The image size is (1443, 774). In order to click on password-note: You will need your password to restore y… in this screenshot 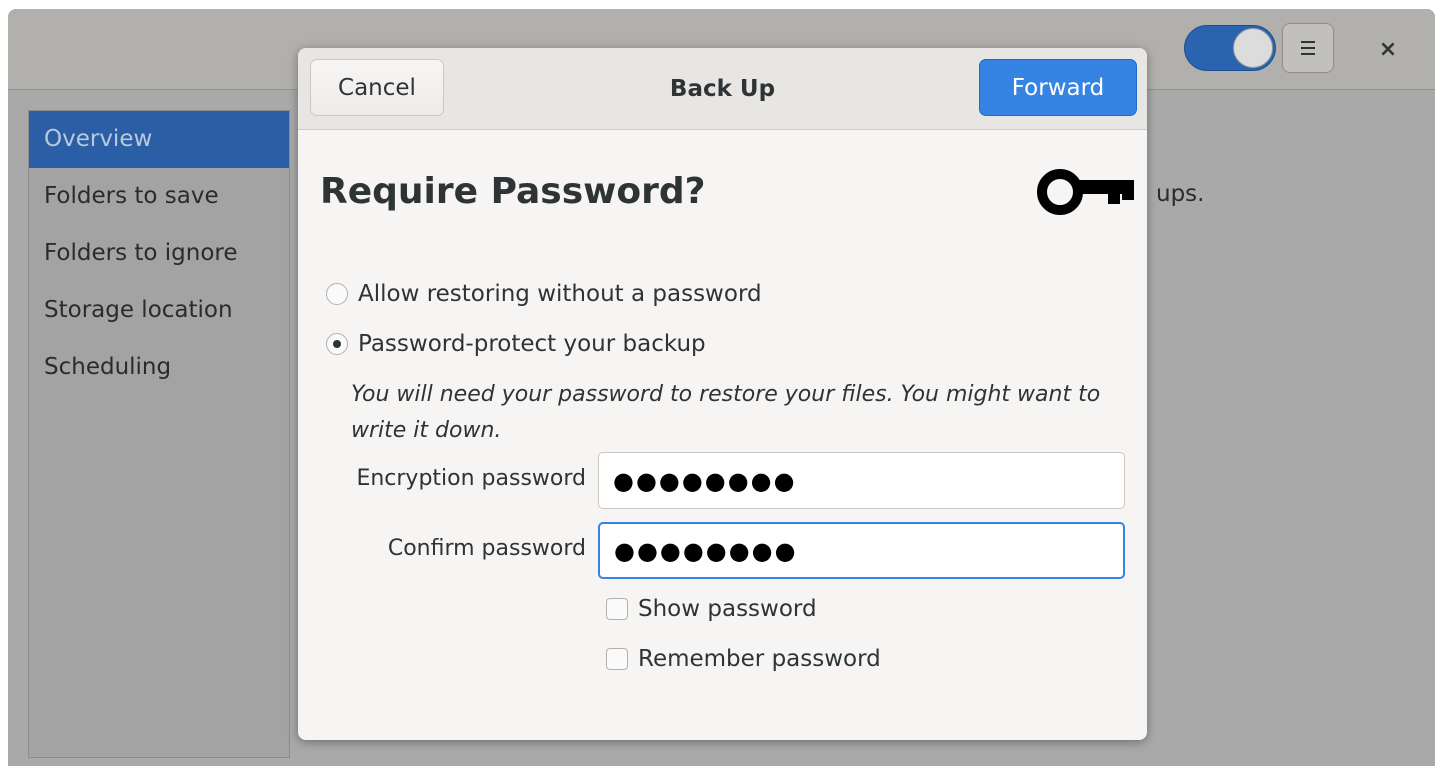, I will do `click(726, 412)`.